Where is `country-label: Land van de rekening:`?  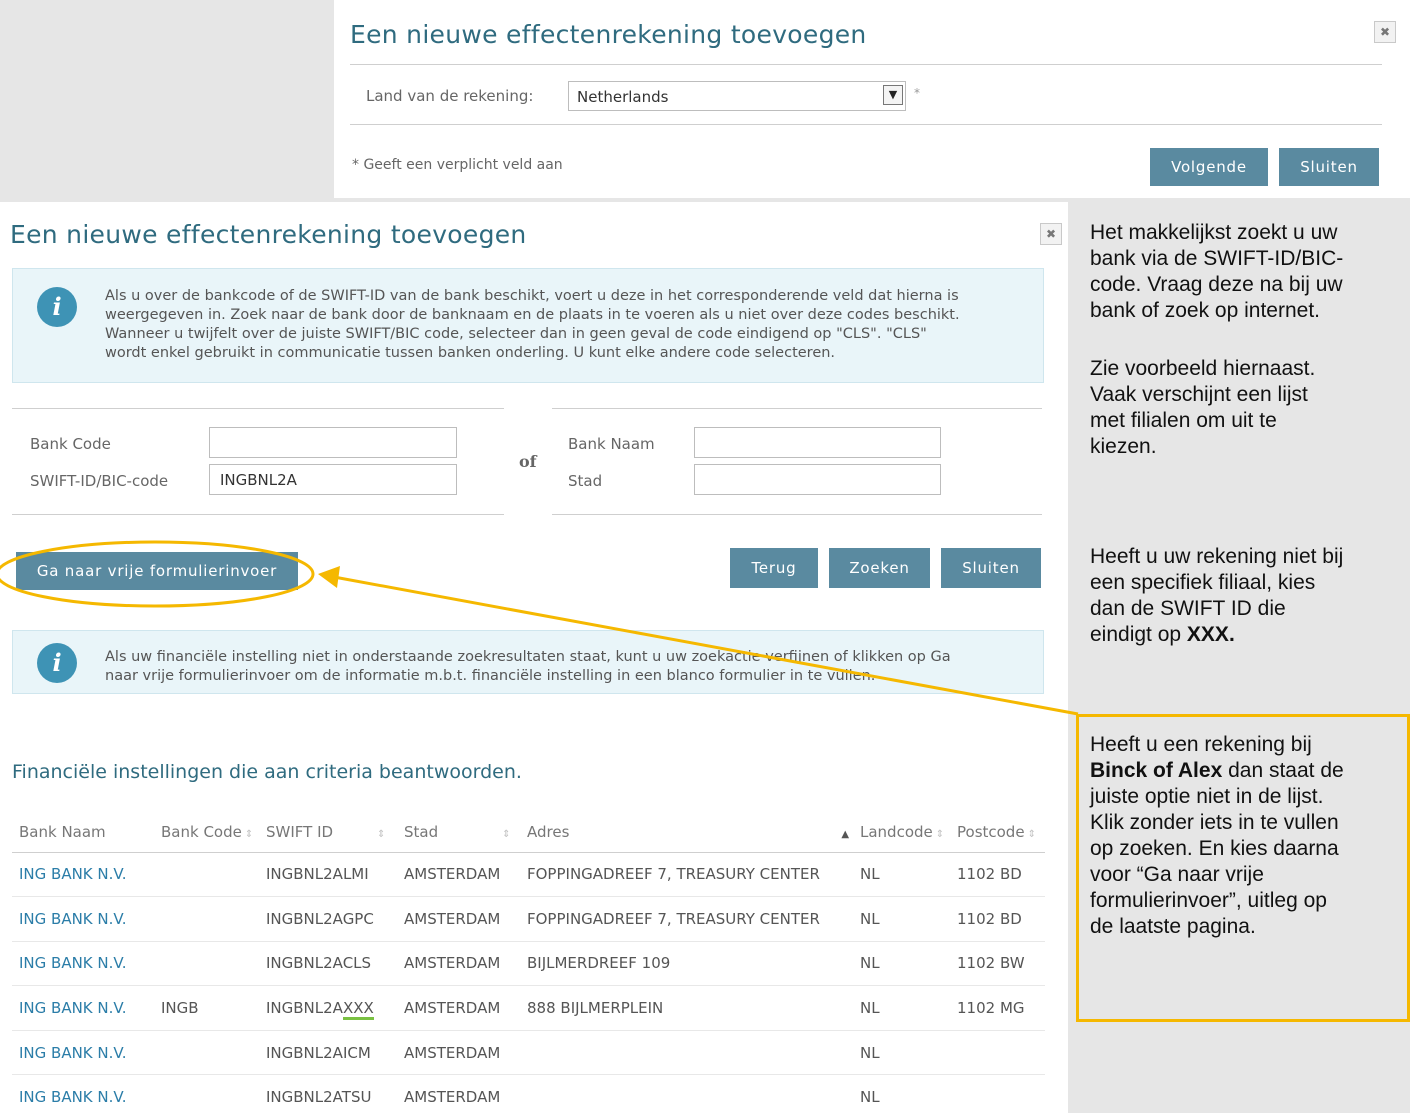 country-label: Land van de rekening: is located at coordinates (450, 96).